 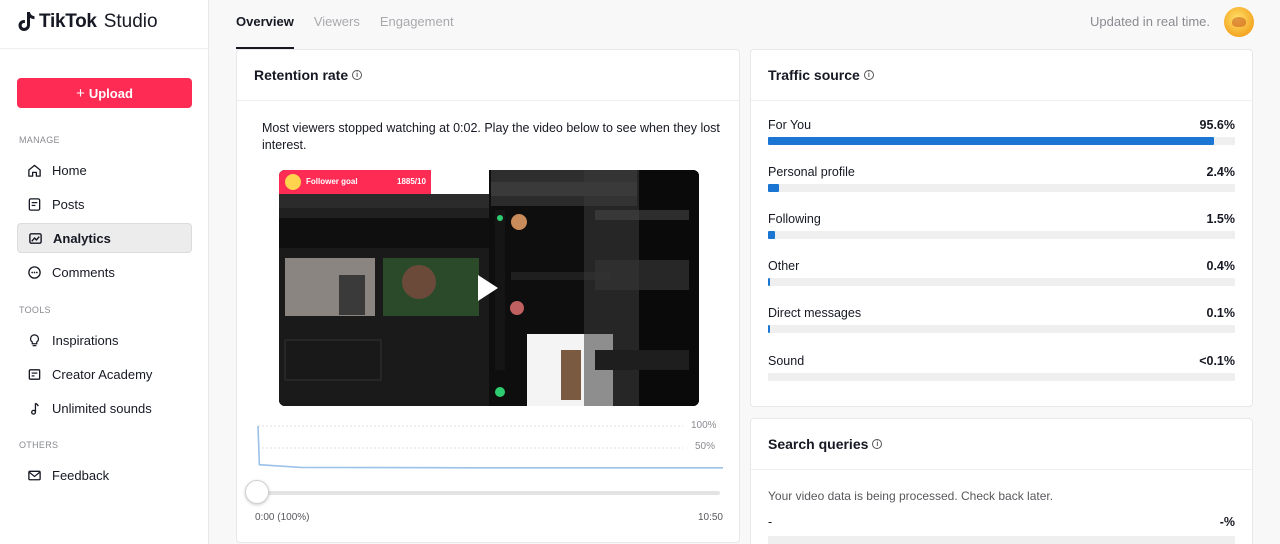 What do you see at coordinates (39, 445) in the screenshot?
I see `section-label-others: OTHERS` at bounding box center [39, 445].